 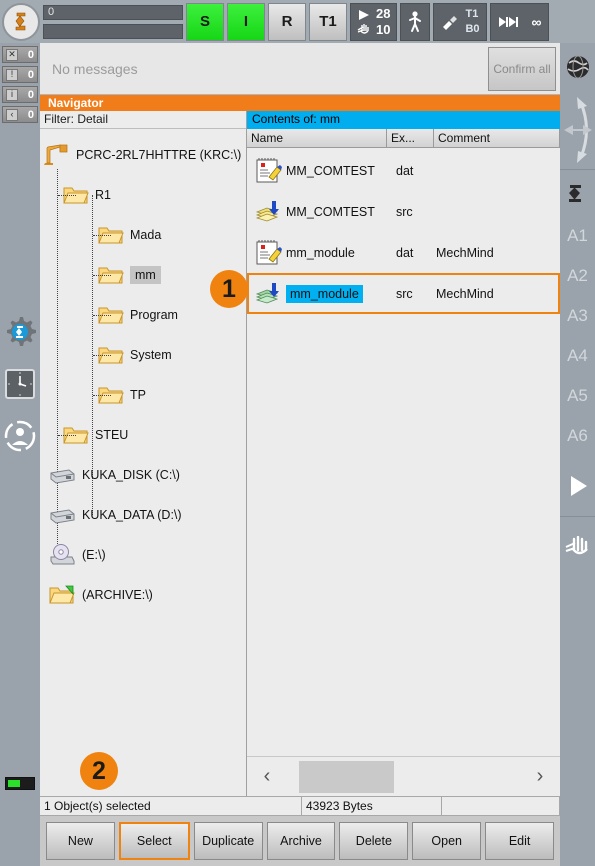 I want to click on column-headers: Name Ex... Comment, so click(x=403, y=138).